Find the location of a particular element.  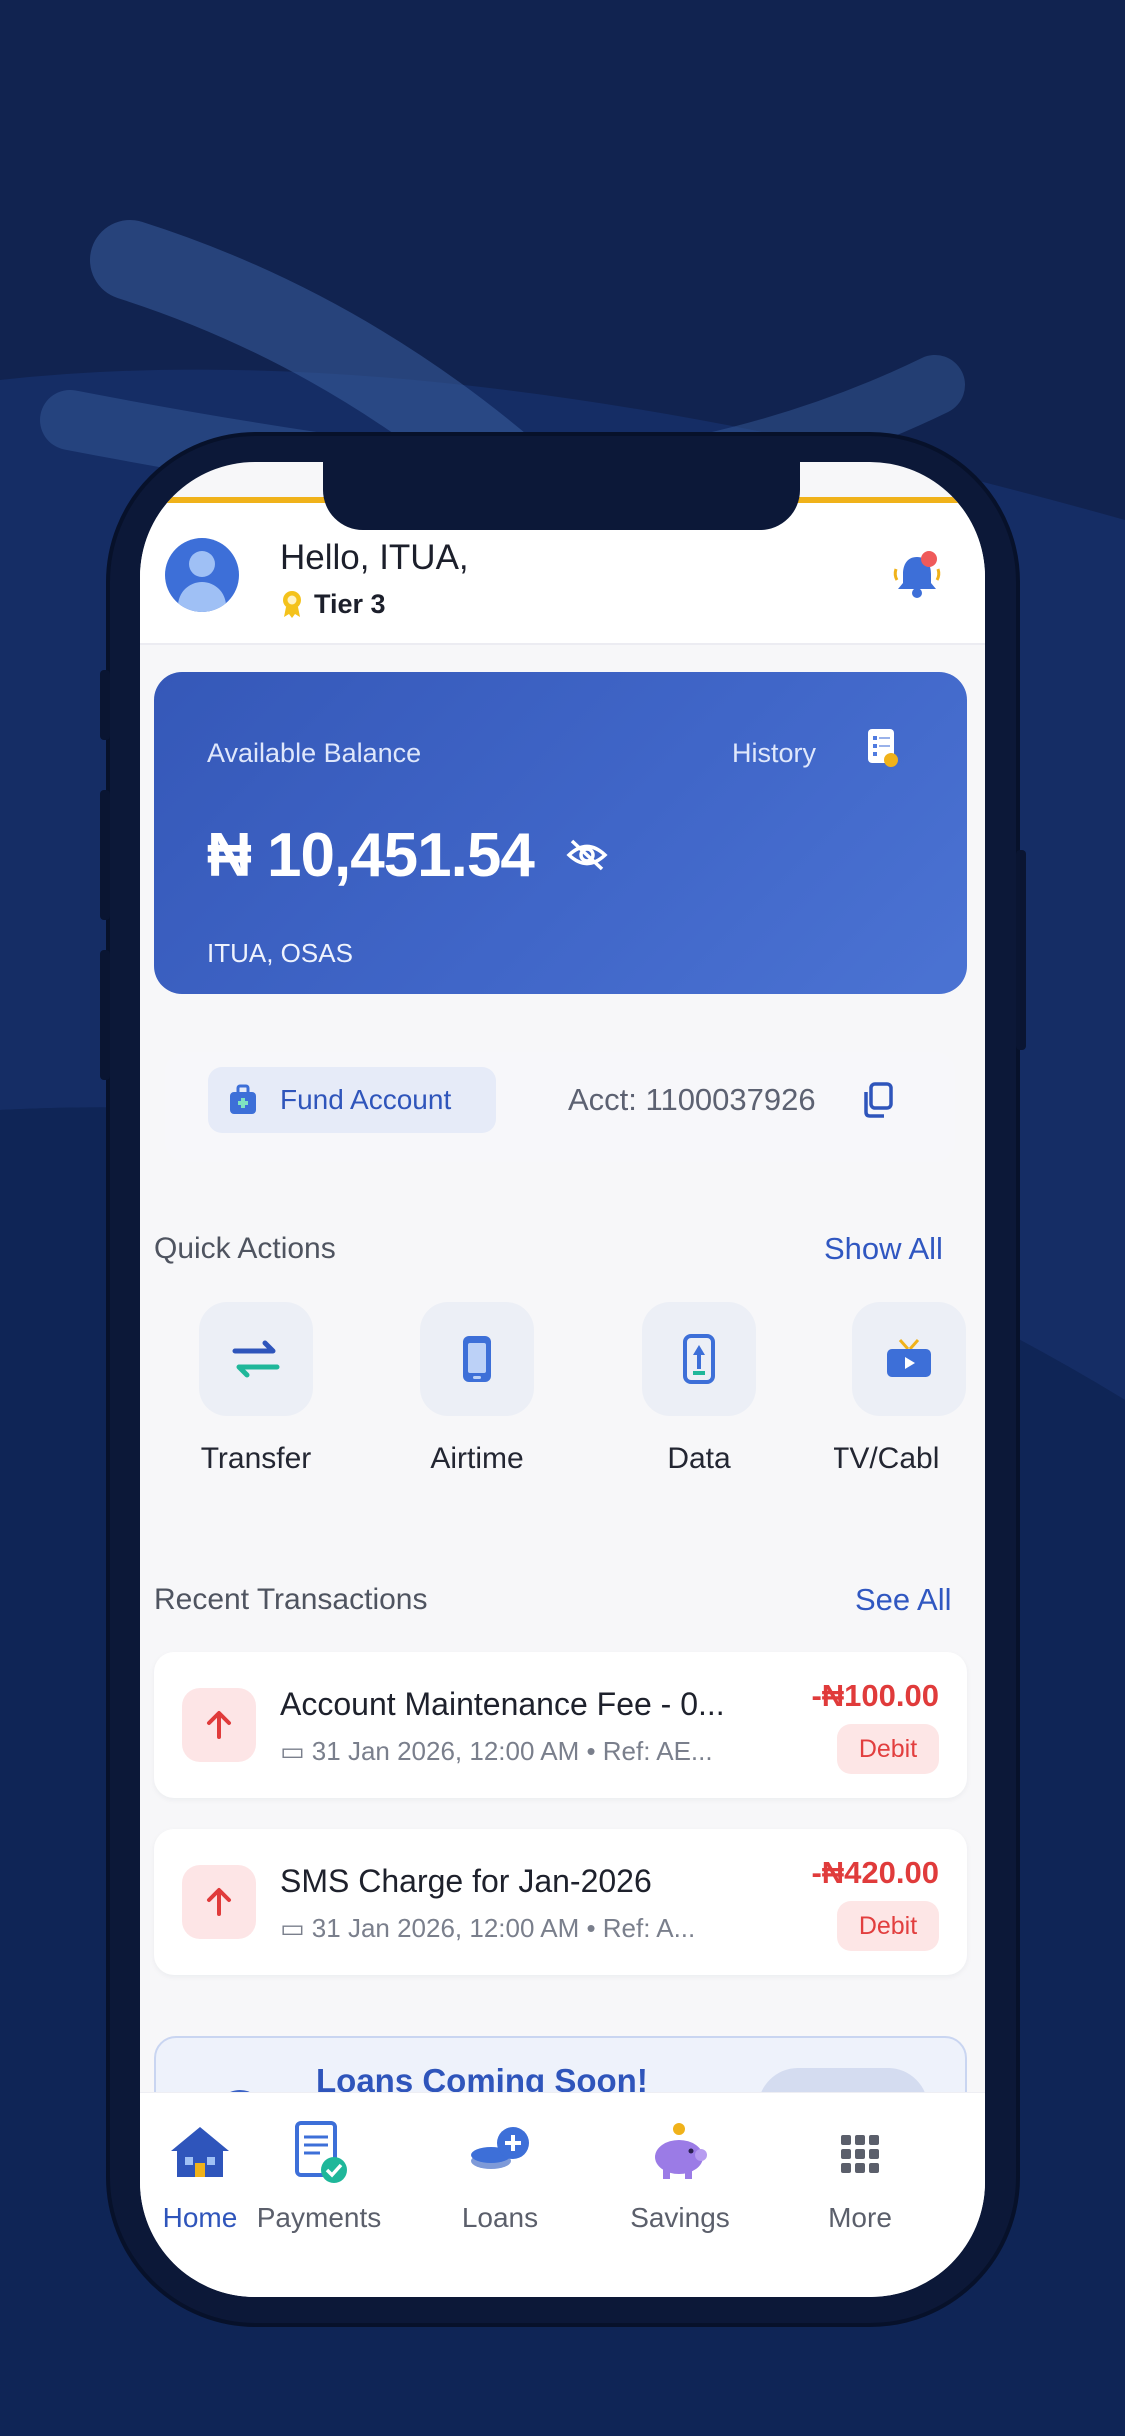

tier-badge: Tier 3 is located at coordinates (333, 604).